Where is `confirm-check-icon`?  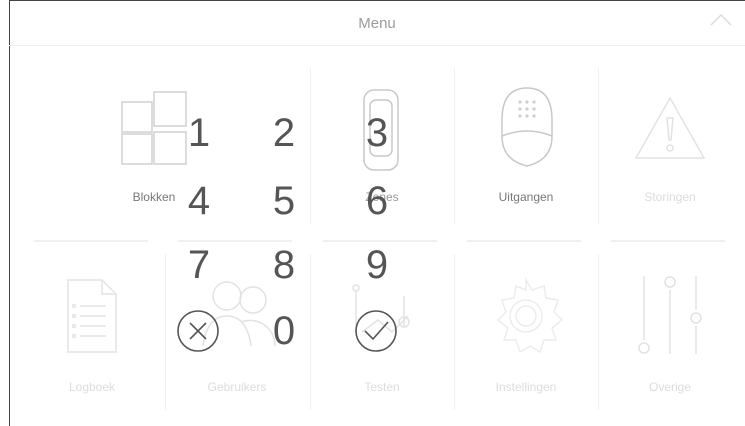 confirm-check-icon is located at coordinates (376, 331).